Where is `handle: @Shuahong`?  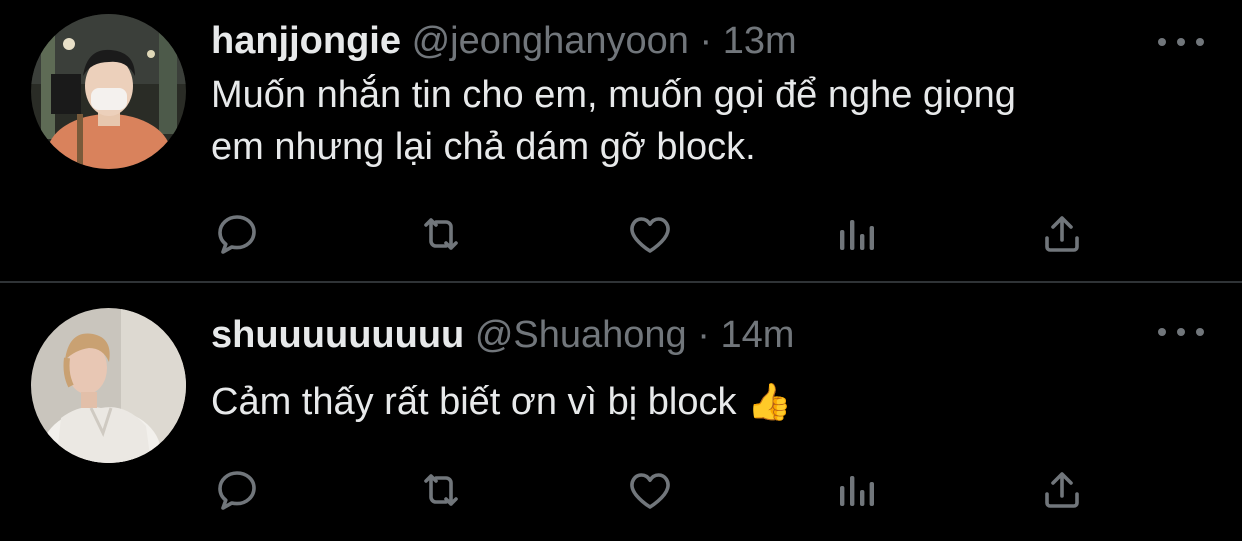 handle: @Shuahong is located at coordinates (581, 335).